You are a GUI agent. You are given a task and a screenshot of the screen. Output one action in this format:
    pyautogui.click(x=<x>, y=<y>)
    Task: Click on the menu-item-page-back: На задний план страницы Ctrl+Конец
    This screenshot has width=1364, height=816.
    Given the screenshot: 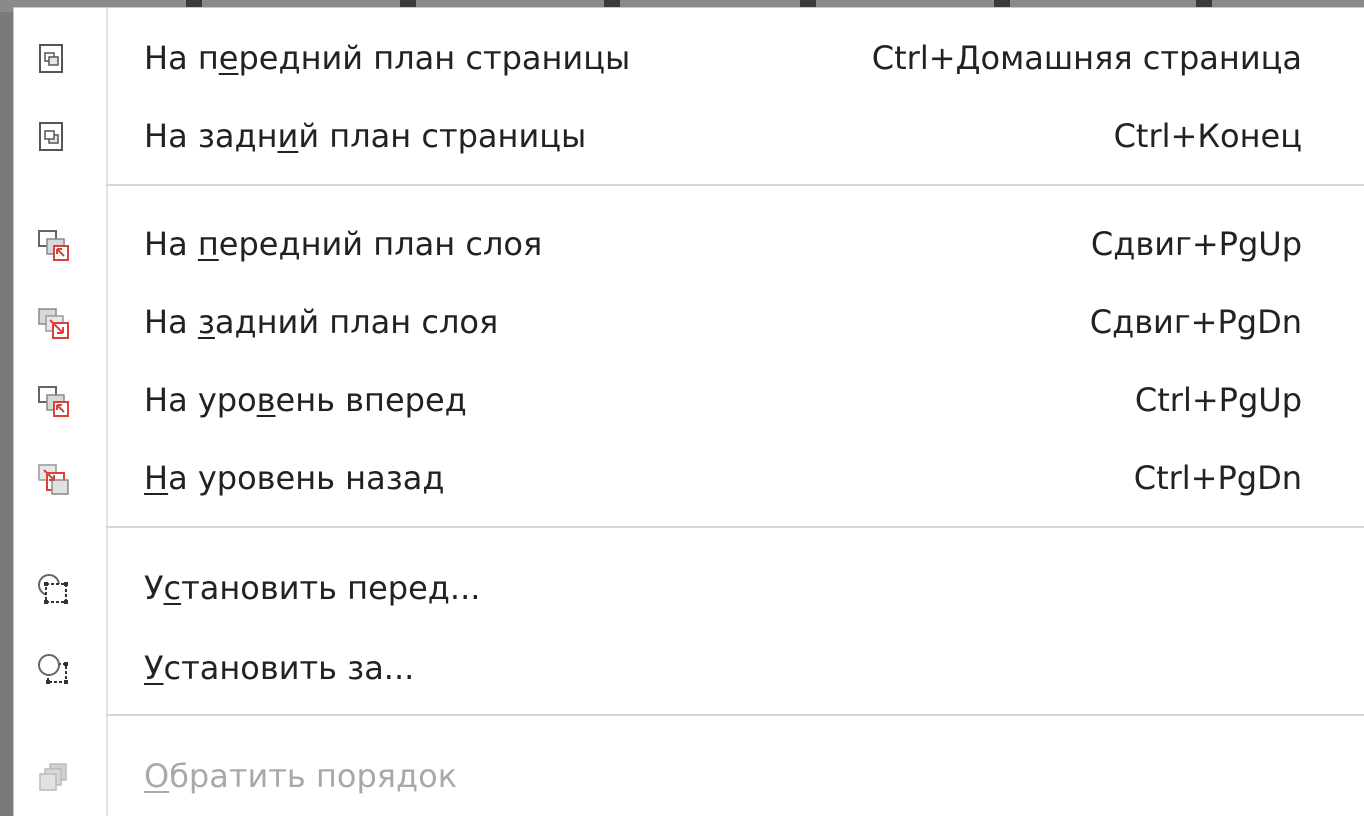 What is the action you would take?
    pyautogui.click(x=689, y=136)
    